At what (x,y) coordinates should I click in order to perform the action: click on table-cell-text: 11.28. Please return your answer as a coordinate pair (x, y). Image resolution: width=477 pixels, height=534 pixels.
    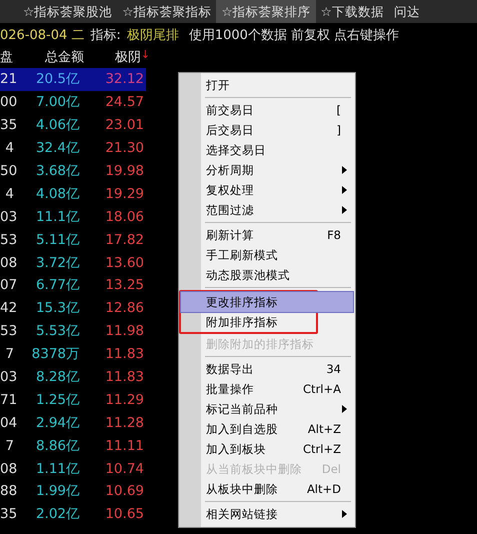
    Looking at the image, I should click on (124, 422).